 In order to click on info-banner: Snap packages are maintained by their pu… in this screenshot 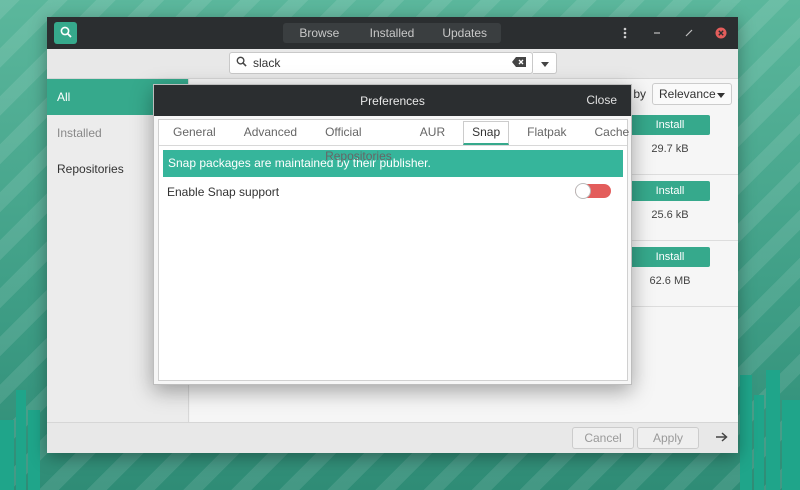, I will do `click(393, 163)`.